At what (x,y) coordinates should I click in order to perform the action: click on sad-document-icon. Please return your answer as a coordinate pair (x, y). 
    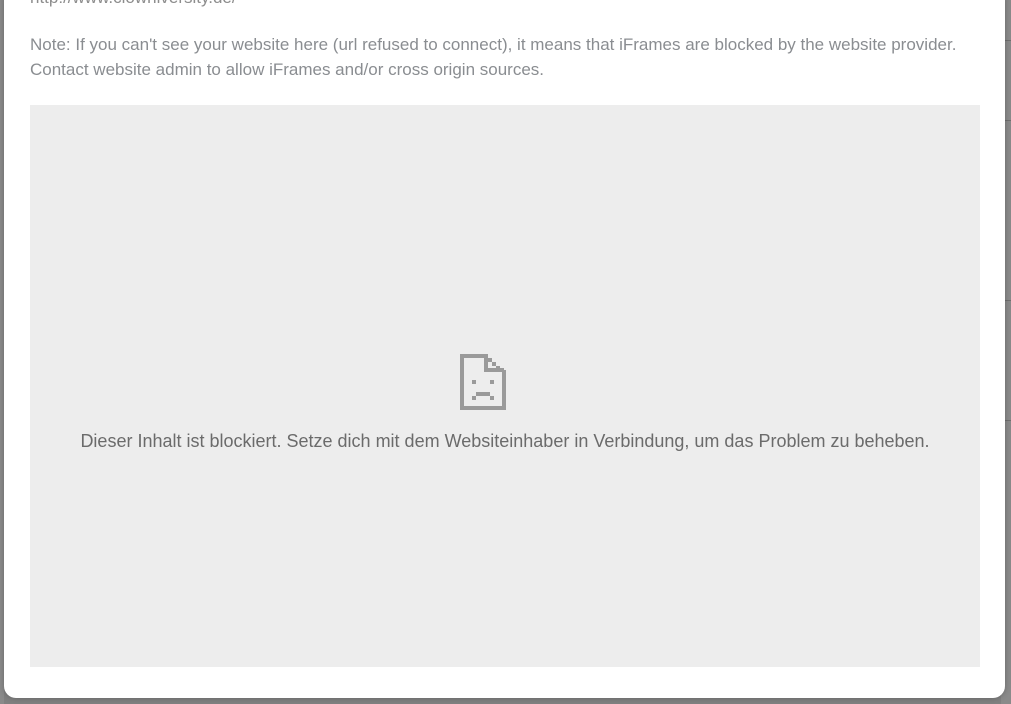
    Looking at the image, I should click on (483, 382).